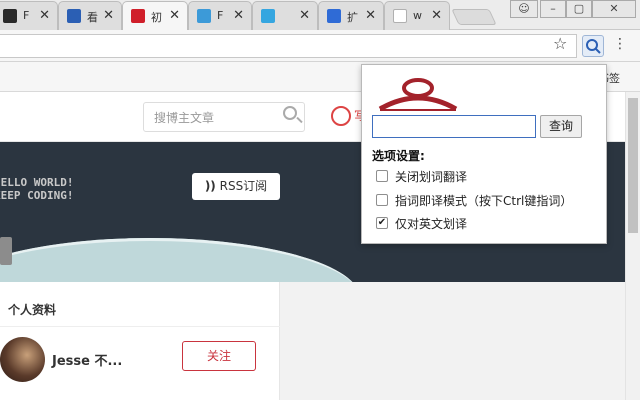  I want to click on profile-card: 个人资料 Jesse 不... 关注, so click(140, 341).